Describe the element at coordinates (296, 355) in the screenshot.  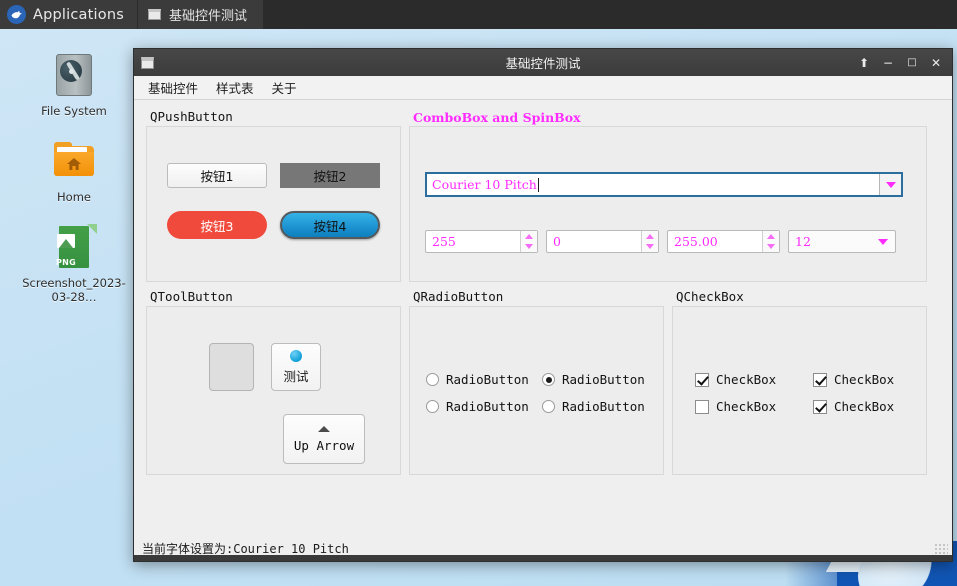
I see `blue-circle-icon` at that location.